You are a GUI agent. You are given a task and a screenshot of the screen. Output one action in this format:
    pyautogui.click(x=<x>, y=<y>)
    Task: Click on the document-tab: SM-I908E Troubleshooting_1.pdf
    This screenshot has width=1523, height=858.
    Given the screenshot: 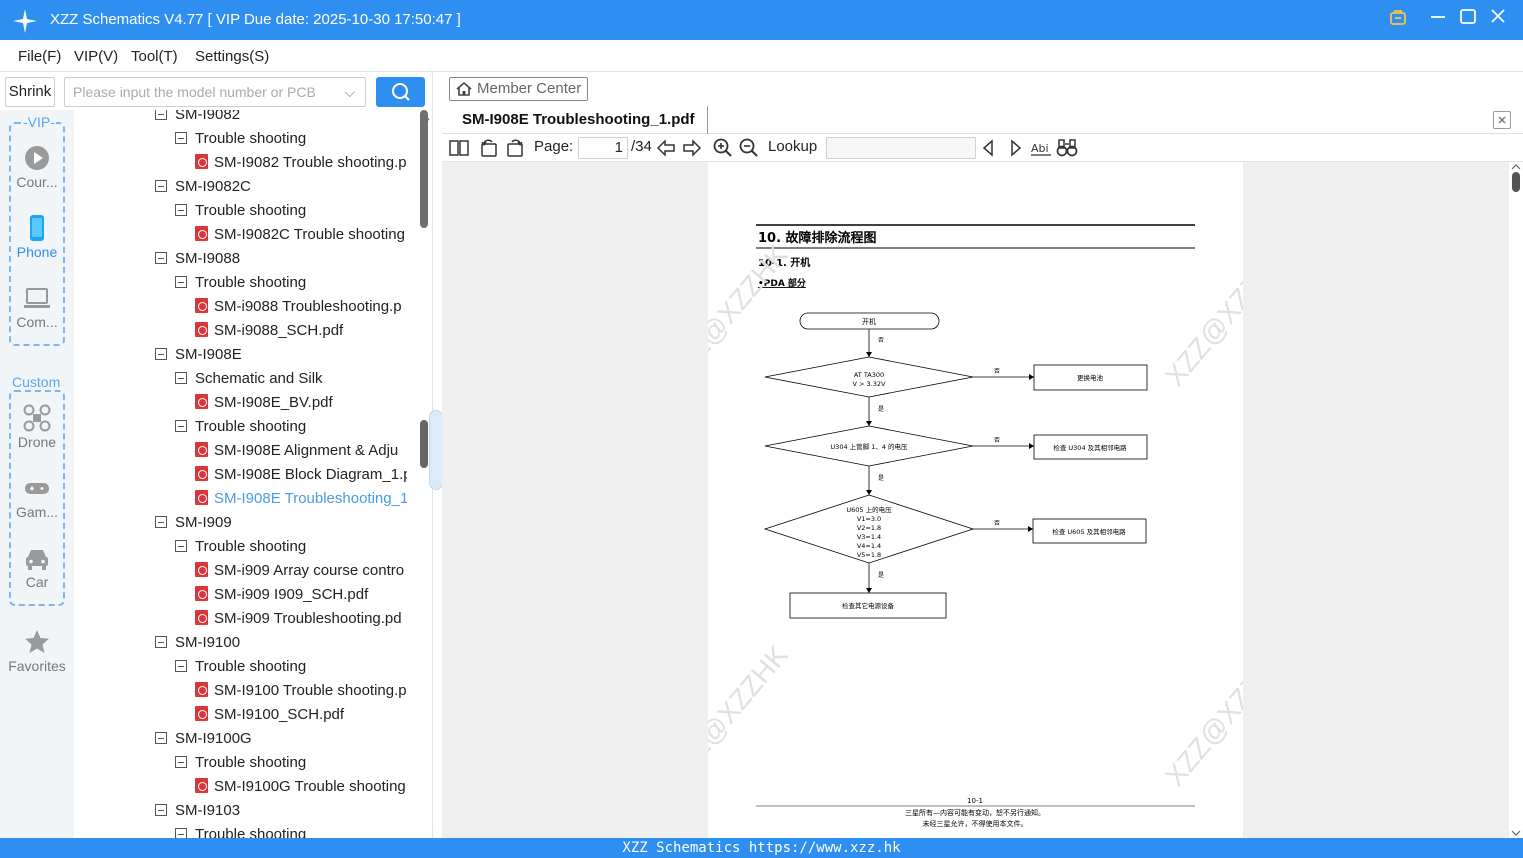 What is the action you would take?
    pyautogui.click(x=579, y=120)
    